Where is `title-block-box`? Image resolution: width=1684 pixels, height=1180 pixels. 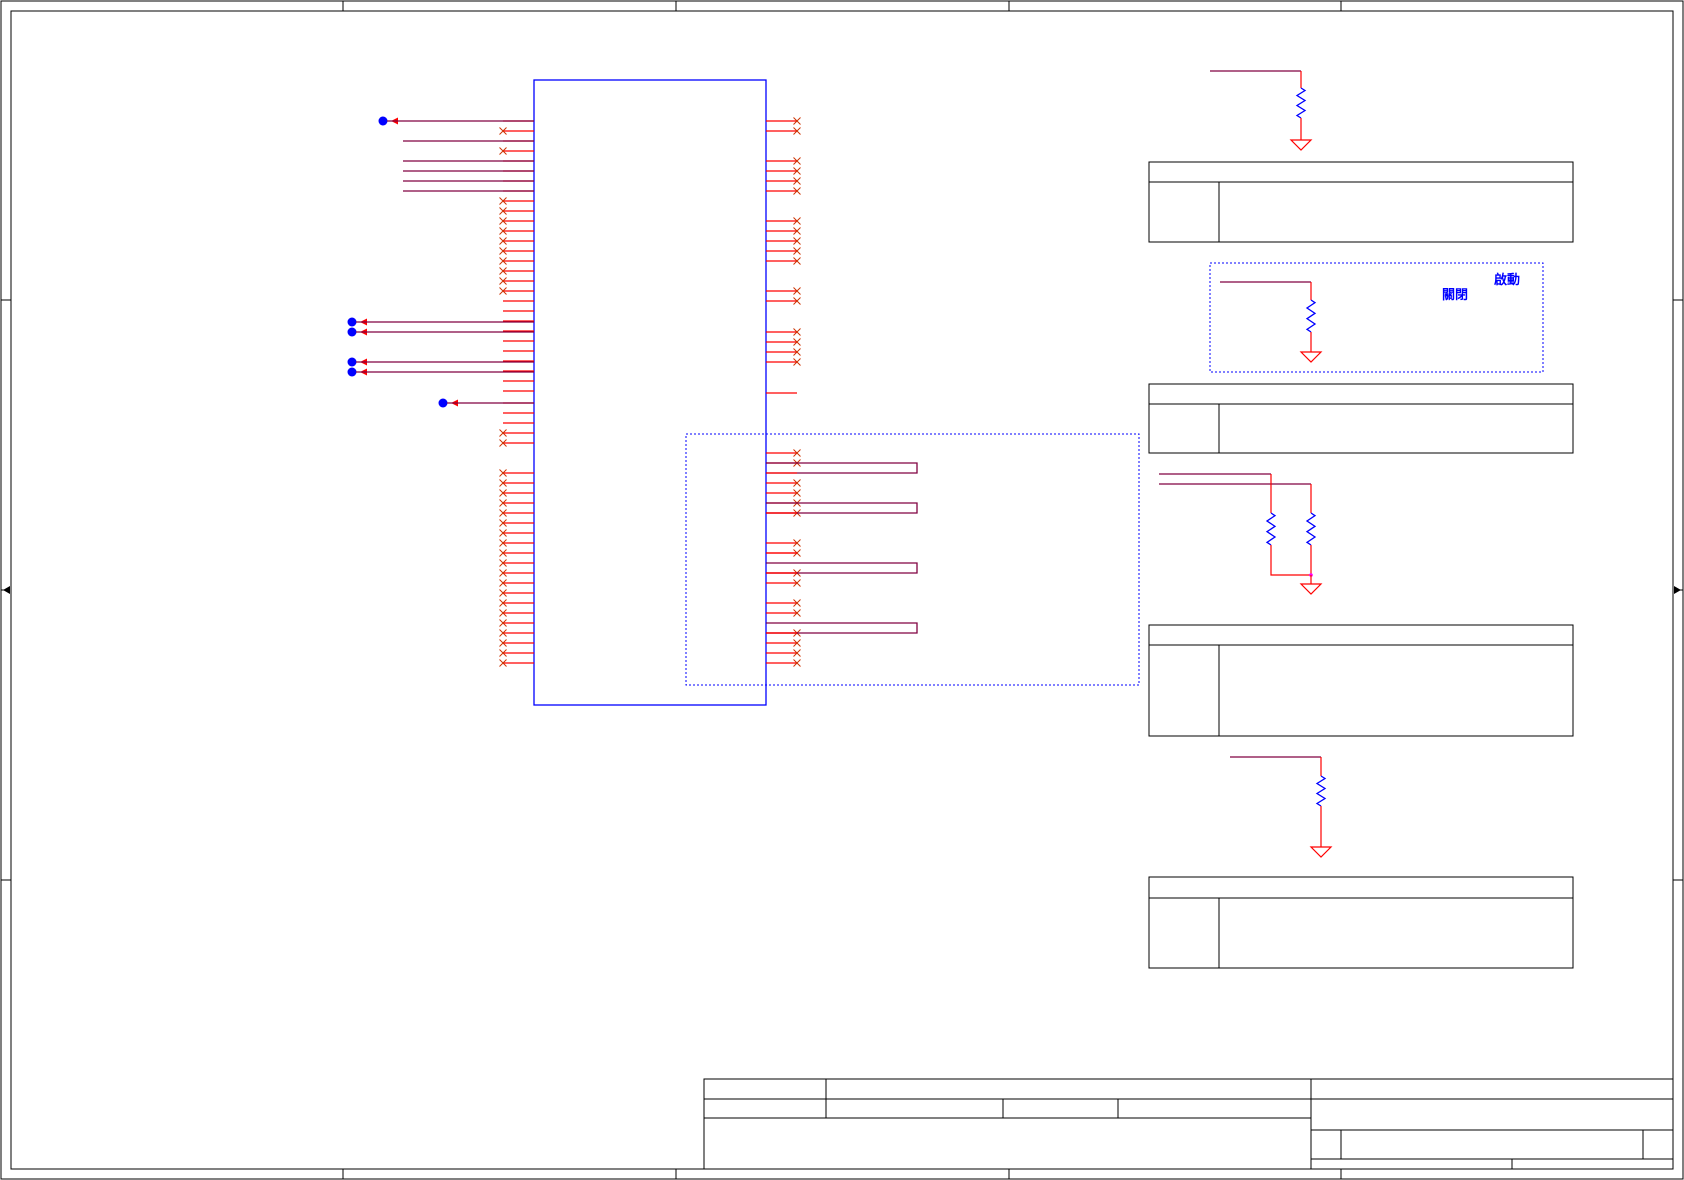 title-block-box is located at coordinates (1188, 1124).